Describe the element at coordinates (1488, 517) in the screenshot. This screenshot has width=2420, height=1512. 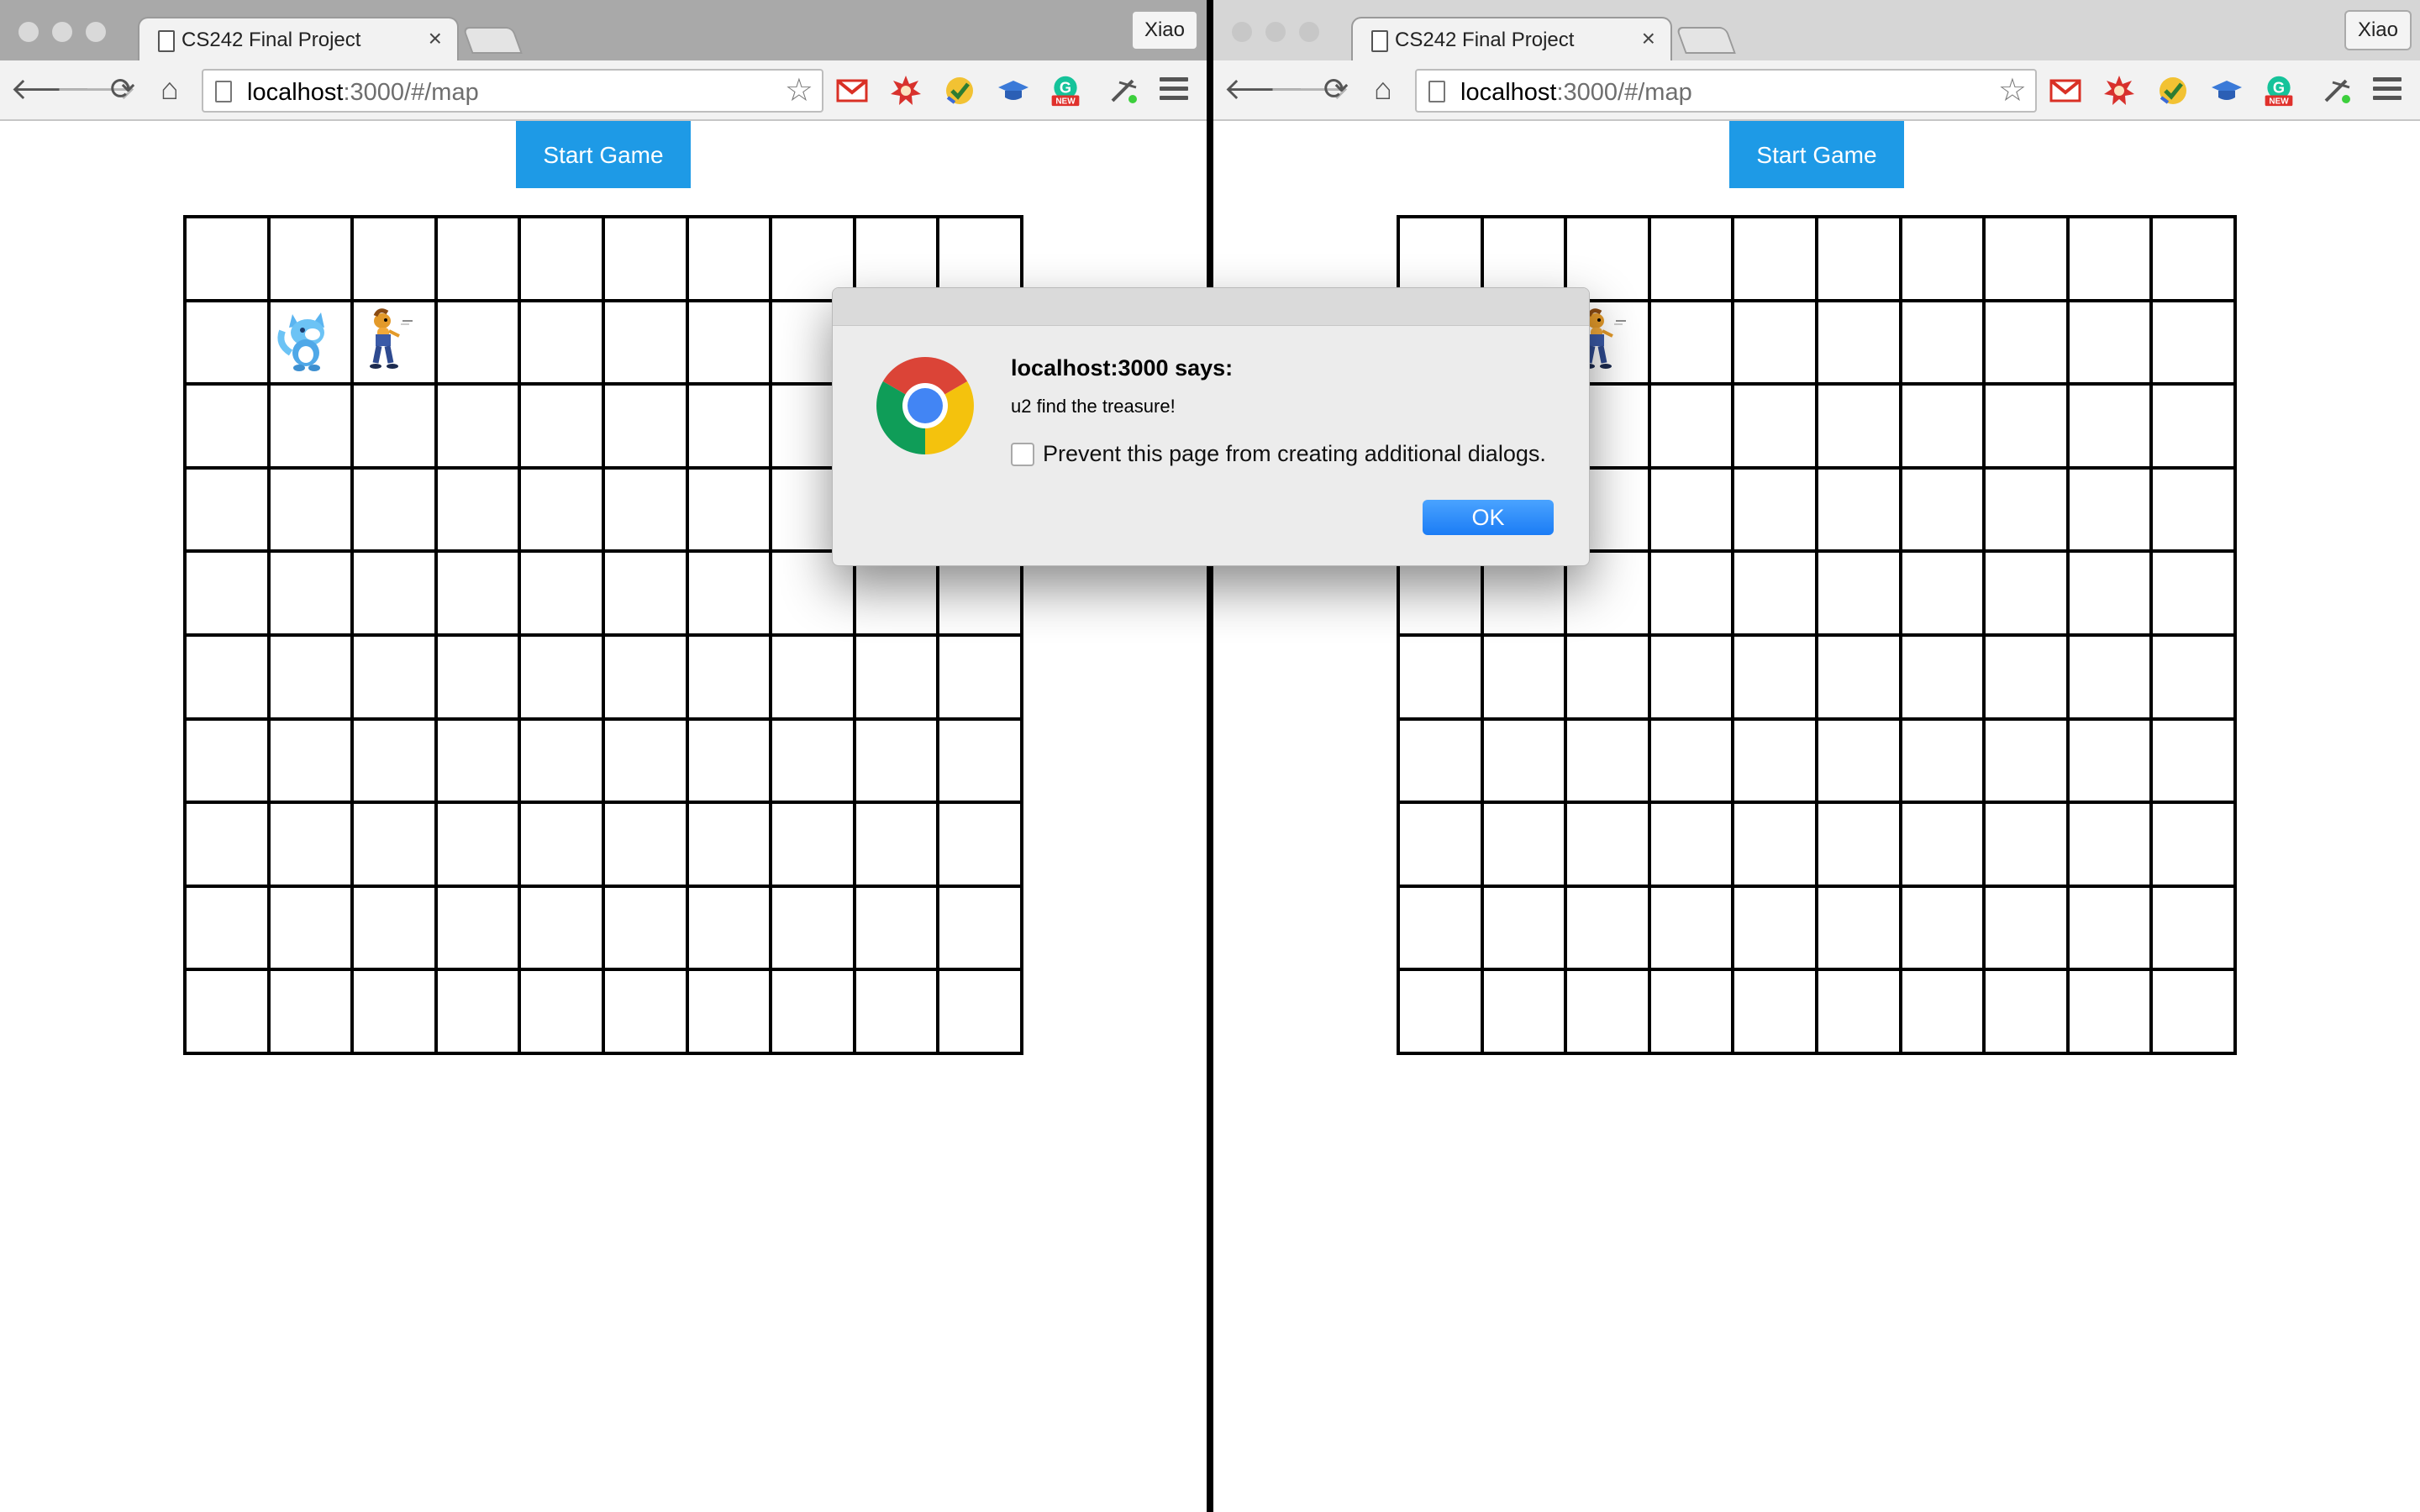
I see `ok-button: OK` at that location.